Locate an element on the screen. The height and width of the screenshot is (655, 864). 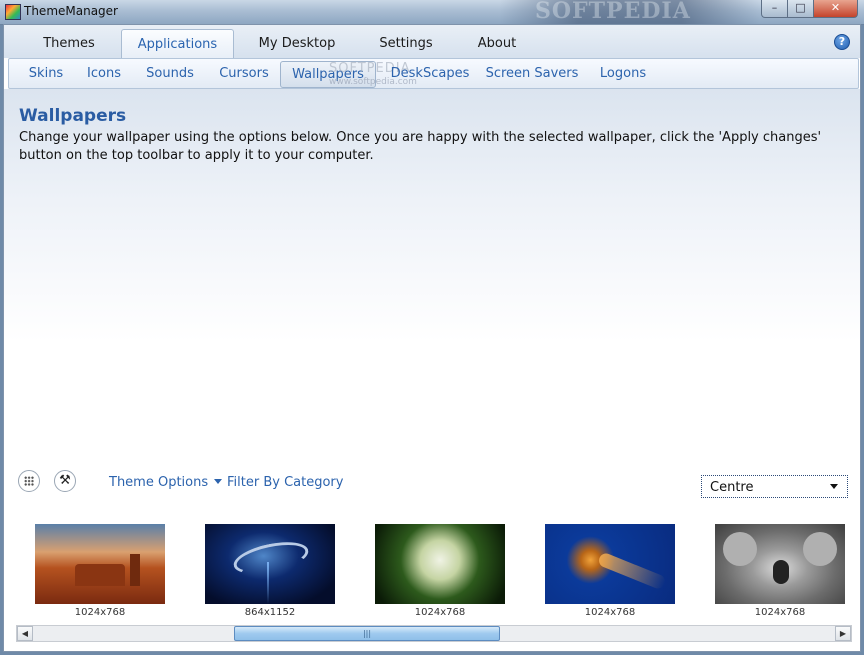
theme-options-label: Theme Options is located at coordinates (159, 482).